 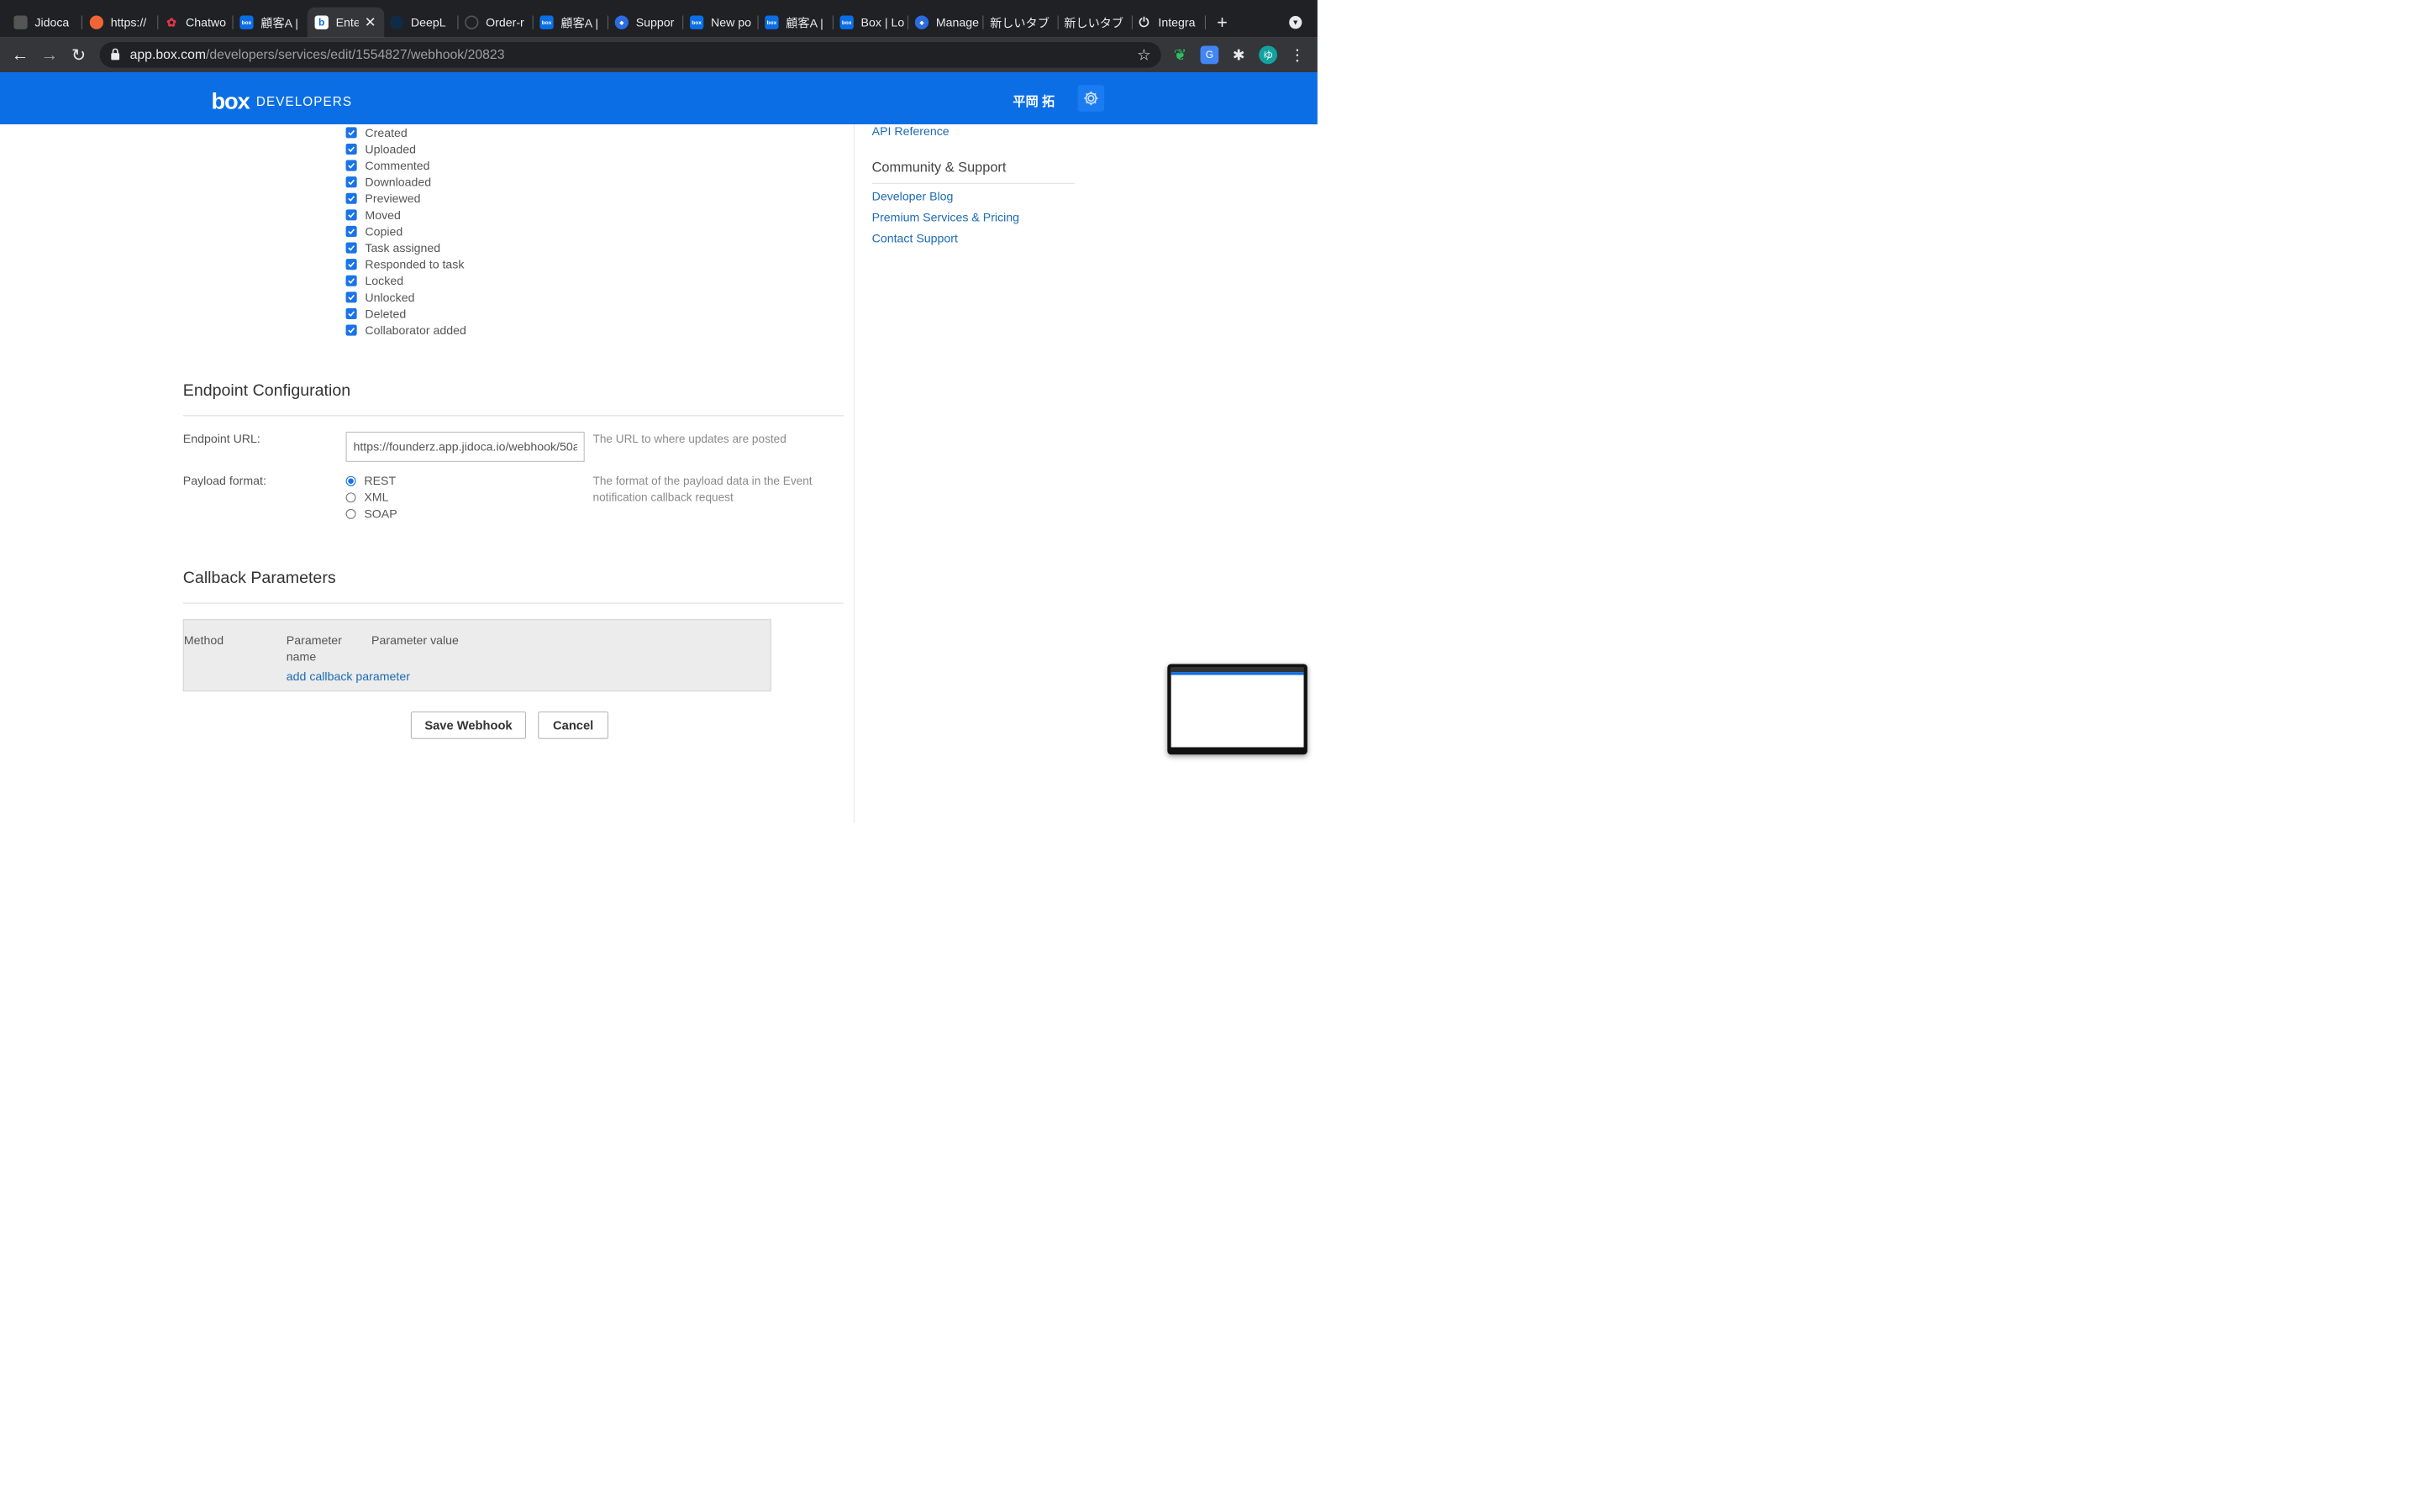 What do you see at coordinates (405, 215) in the screenshot?
I see `trigger-checkbox: Moved` at bounding box center [405, 215].